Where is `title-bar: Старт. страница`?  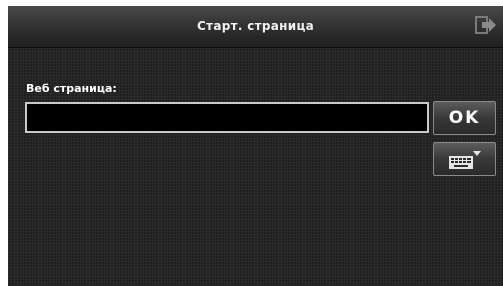 title-bar: Старт. страница is located at coordinates (255, 27).